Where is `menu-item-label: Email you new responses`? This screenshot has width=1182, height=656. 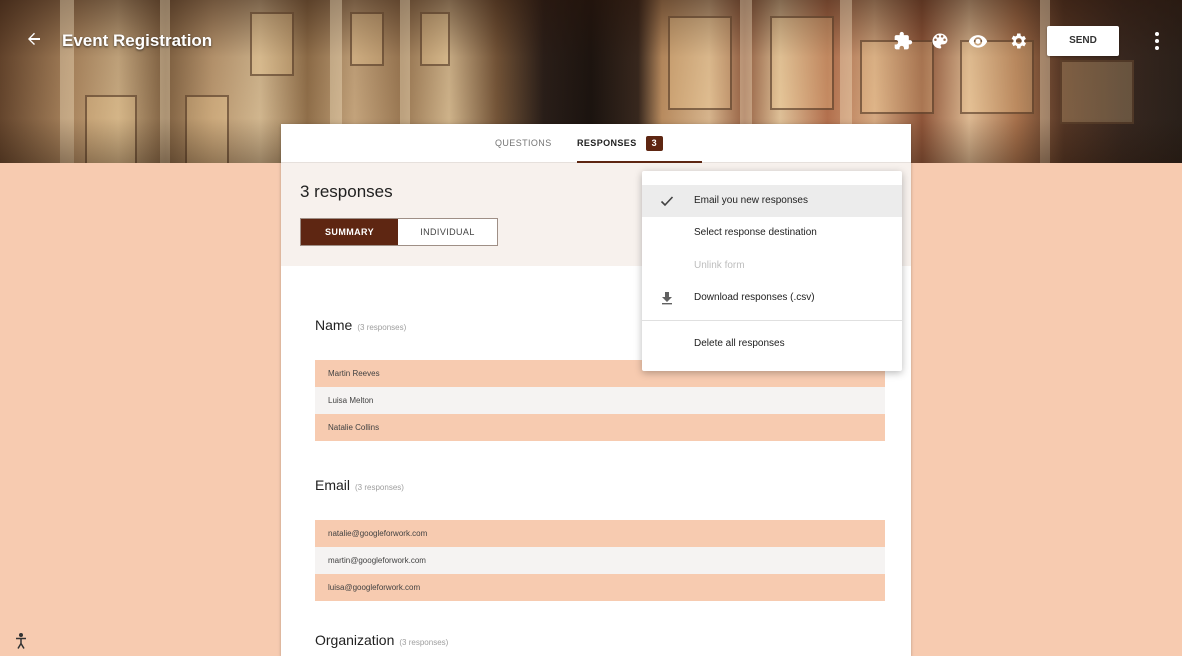 menu-item-label: Email you new responses is located at coordinates (751, 200).